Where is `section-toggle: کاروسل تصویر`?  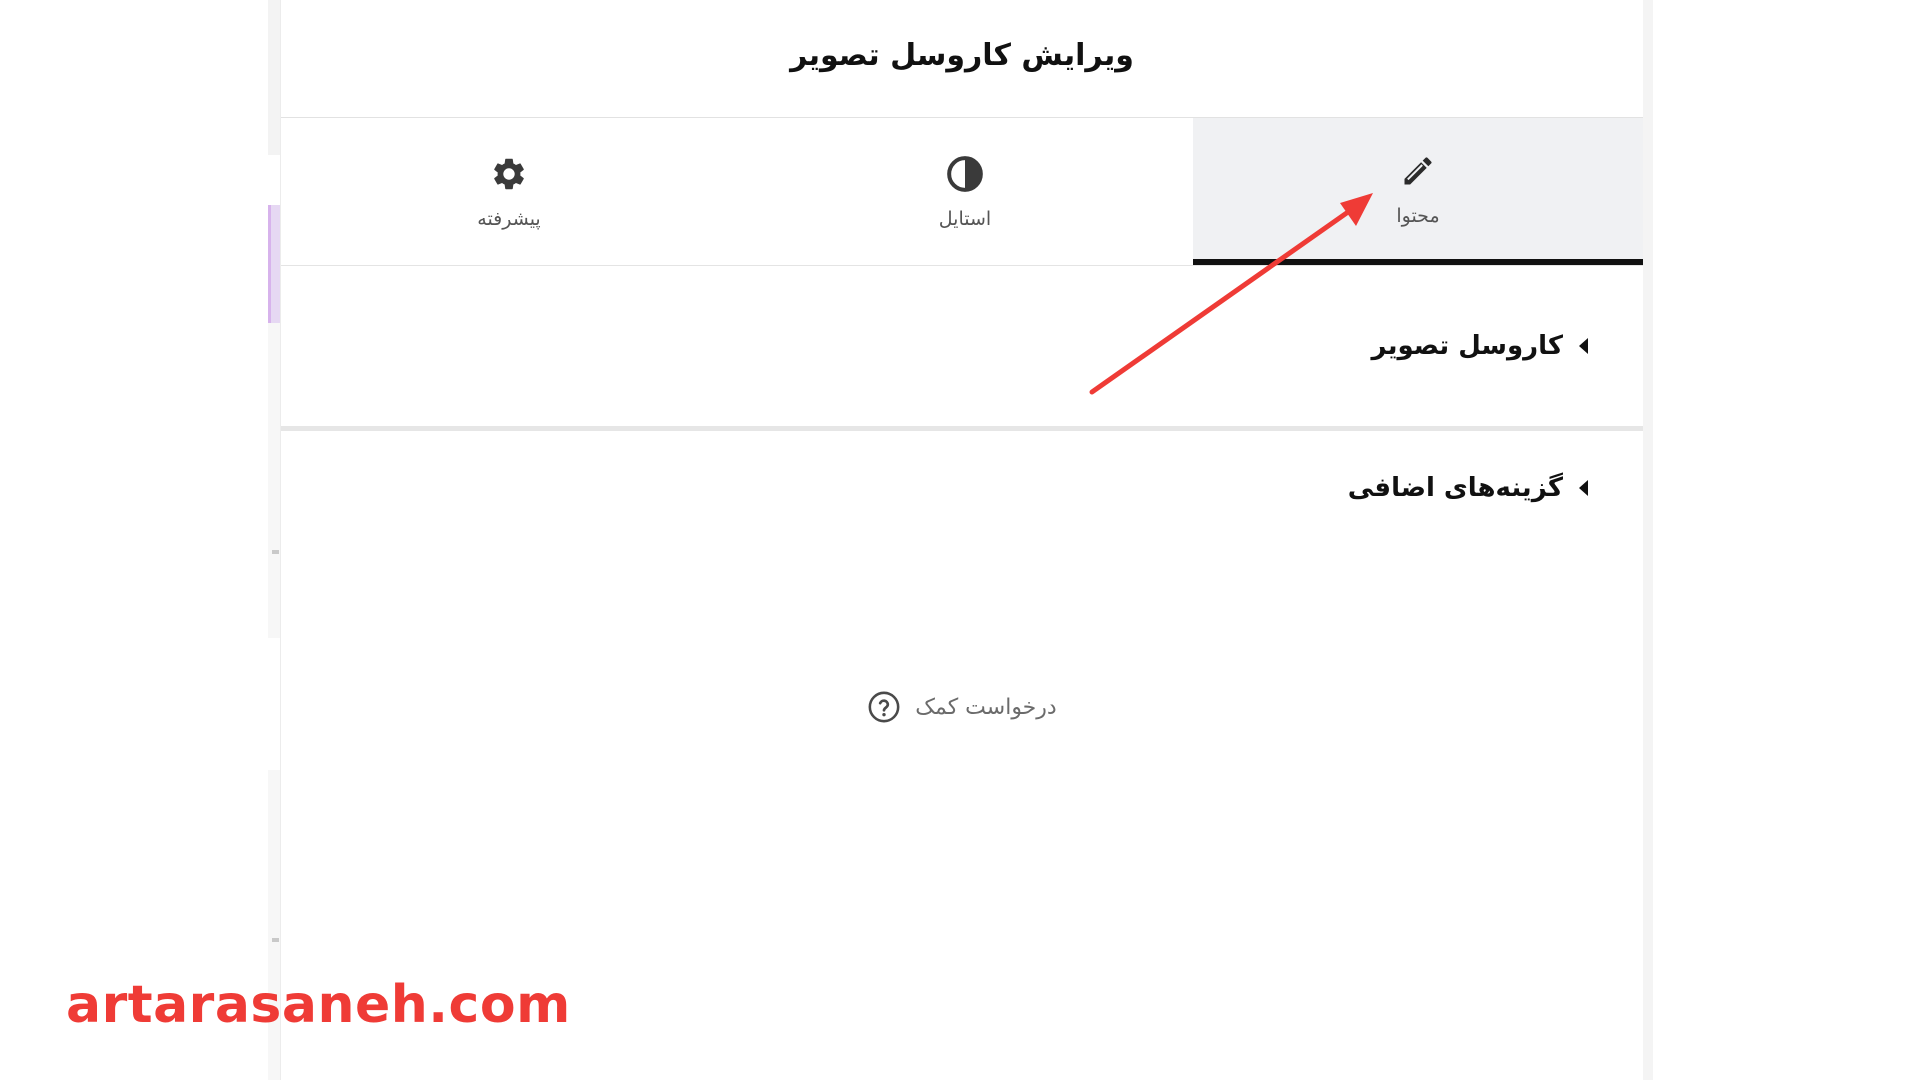 section-toggle: کاروسل تصویر is located at coordinates (1480, 346).